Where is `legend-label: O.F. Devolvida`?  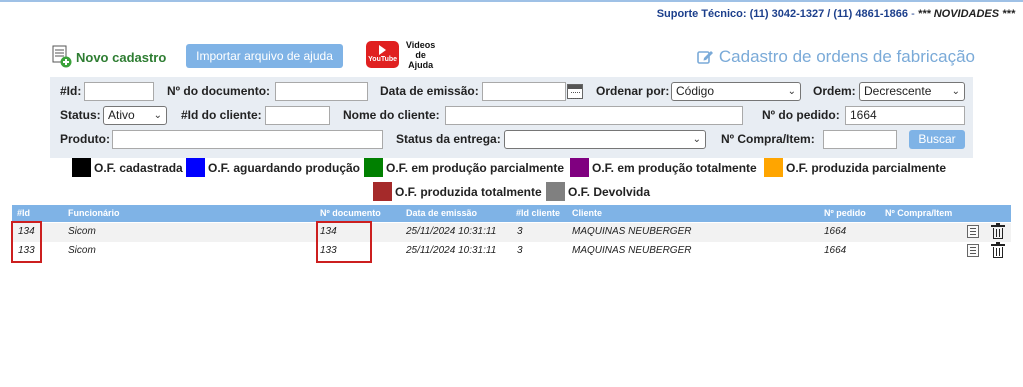
legend-label: O.F. Devolvida is located at coordinates (609, 191).